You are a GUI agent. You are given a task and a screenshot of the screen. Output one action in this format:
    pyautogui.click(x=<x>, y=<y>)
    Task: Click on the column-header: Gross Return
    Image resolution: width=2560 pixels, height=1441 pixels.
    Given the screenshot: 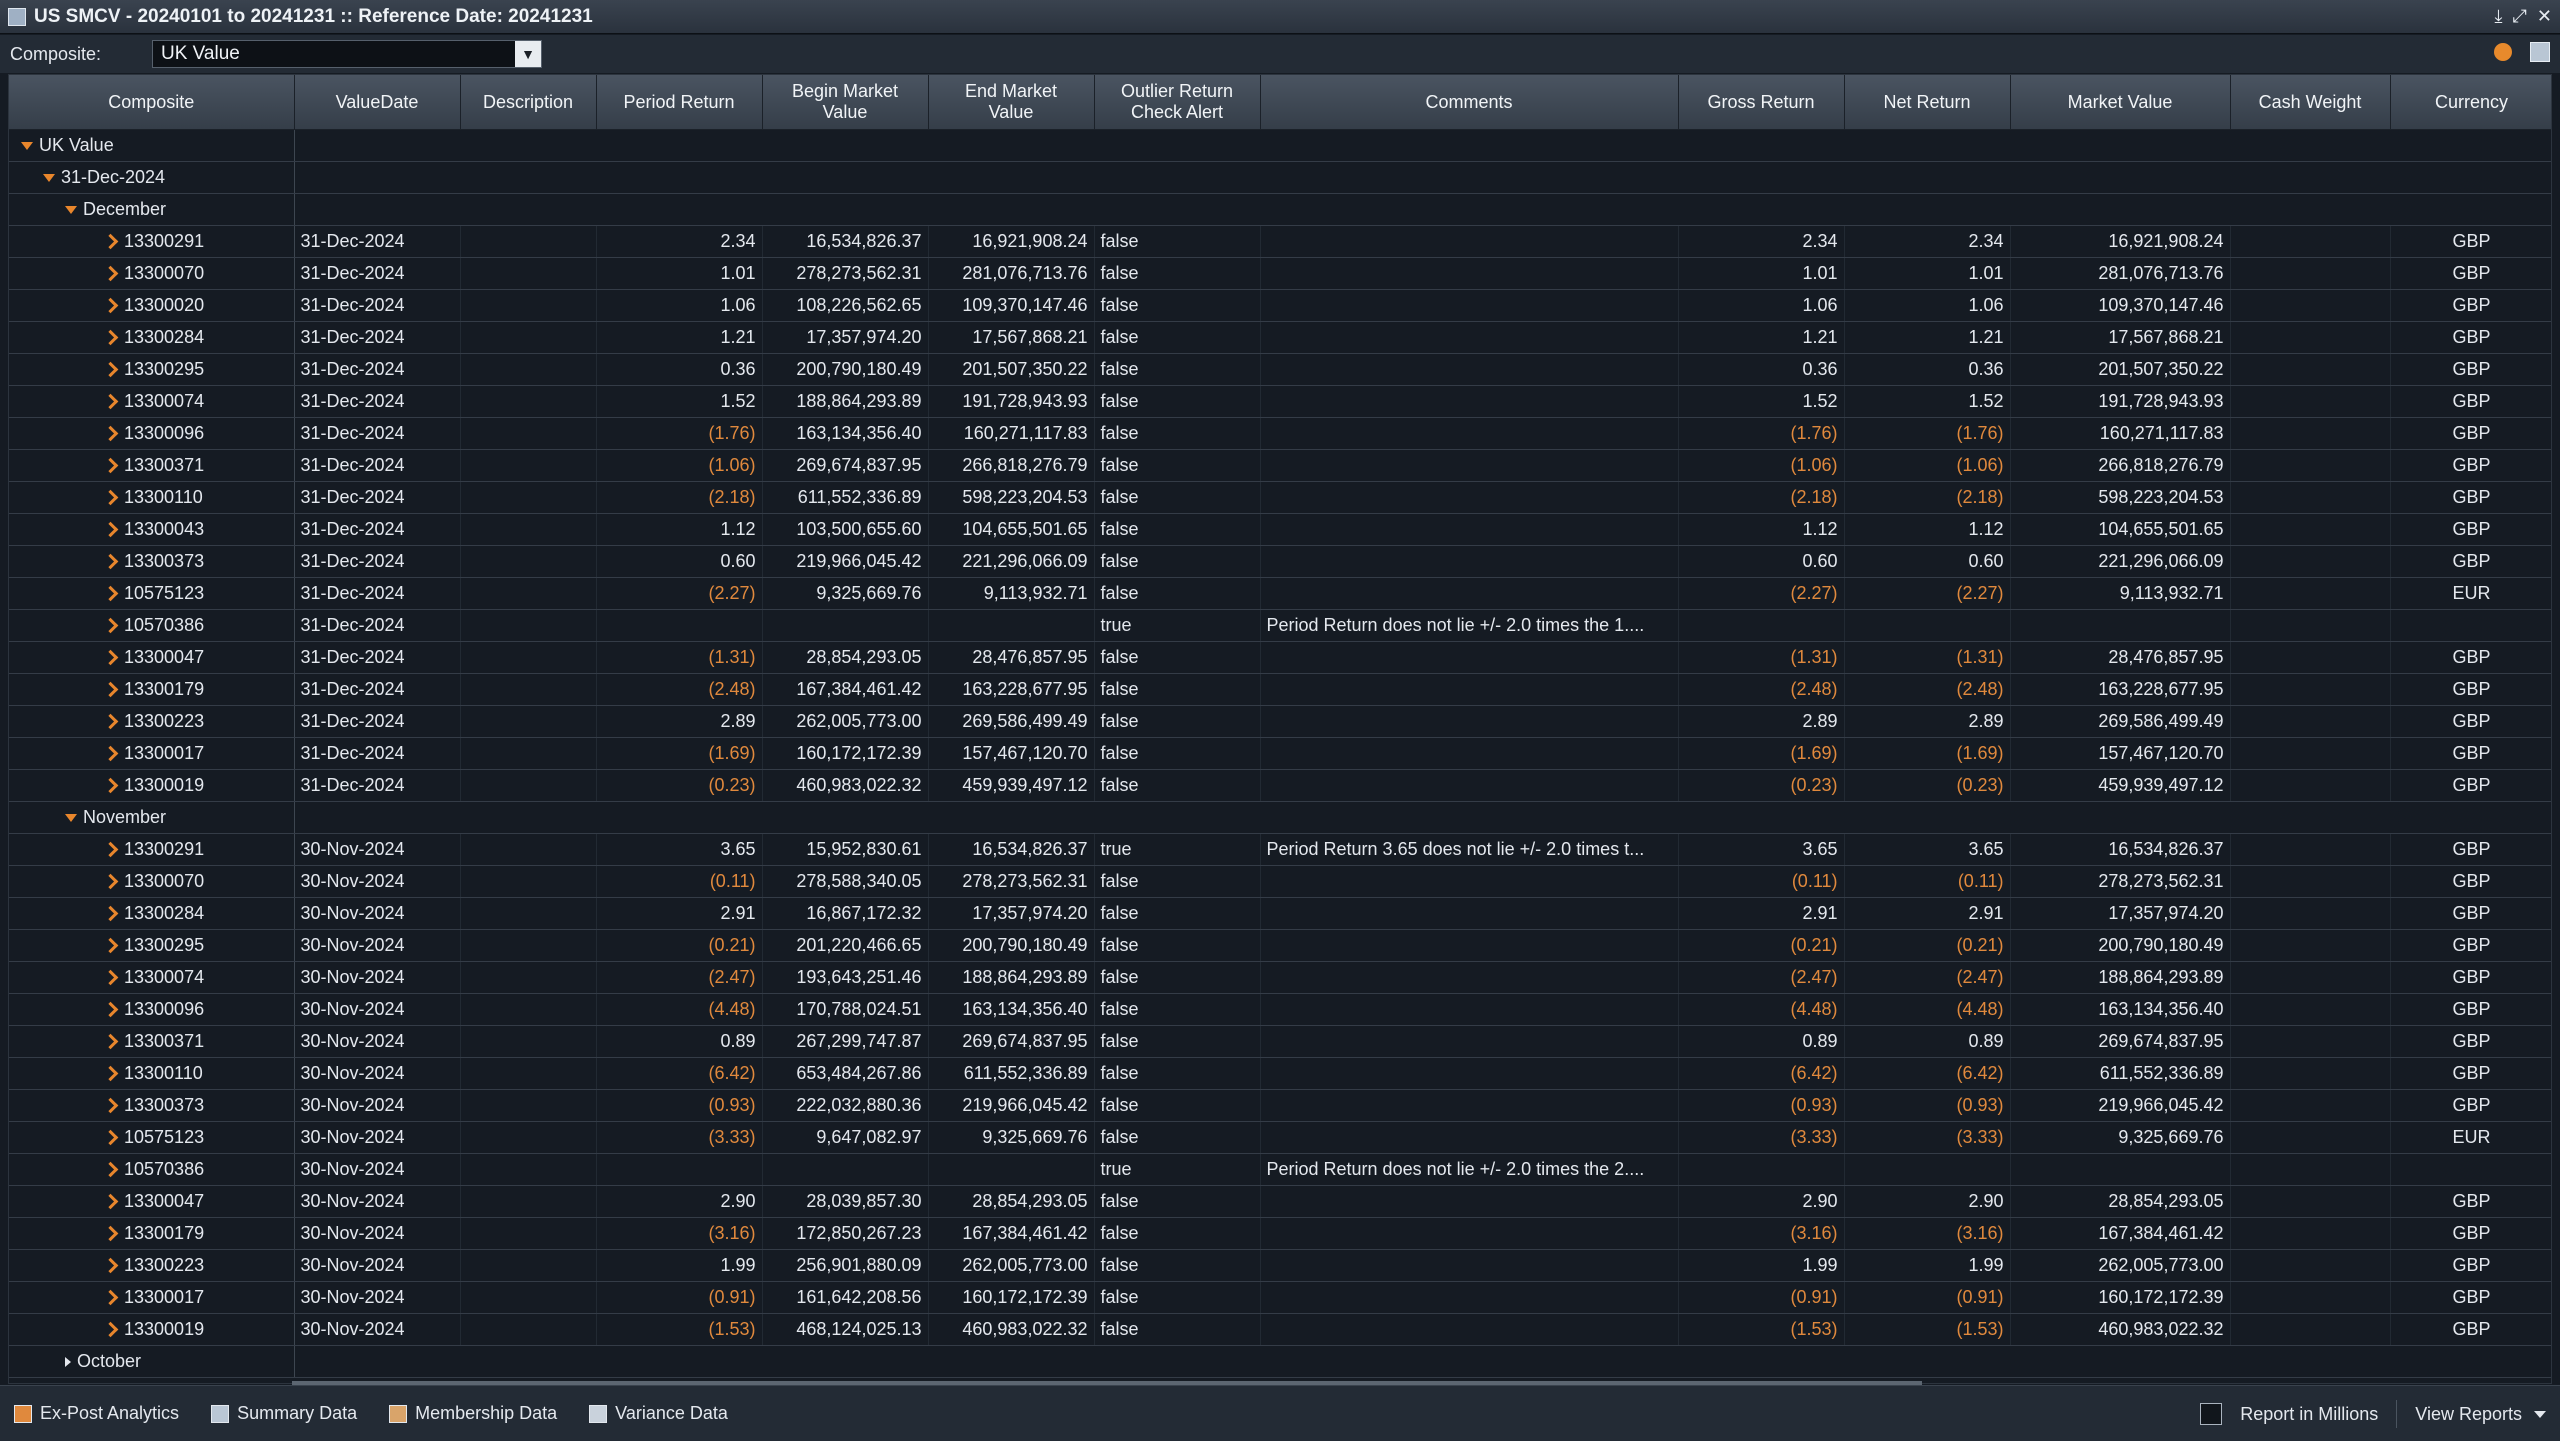 What is the action you would take?
    pyautogui.click(x=1761, y=102)
    